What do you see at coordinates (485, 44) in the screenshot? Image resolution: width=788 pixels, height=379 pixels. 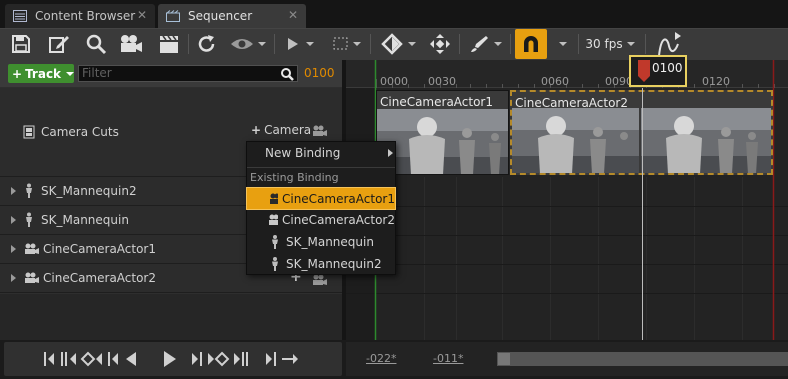 I see `brush-icon` at bounding box center [485, 44].